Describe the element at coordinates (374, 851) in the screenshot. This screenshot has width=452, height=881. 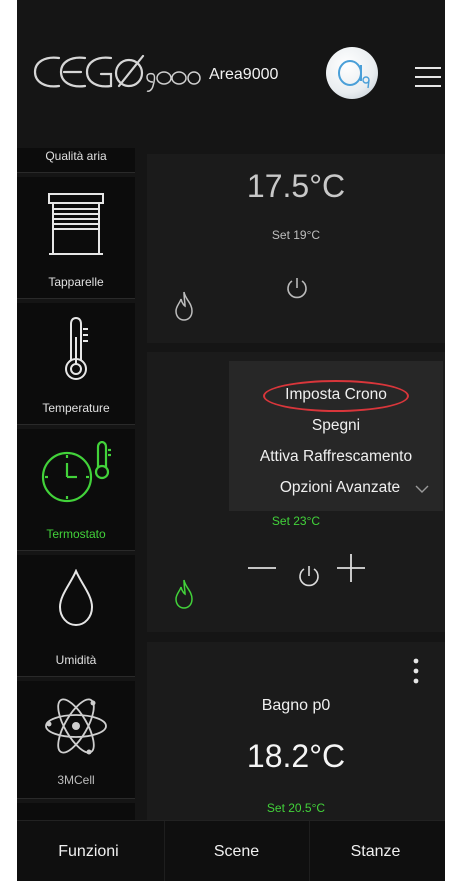
I see `tab-stanze: Stanze` at that location.